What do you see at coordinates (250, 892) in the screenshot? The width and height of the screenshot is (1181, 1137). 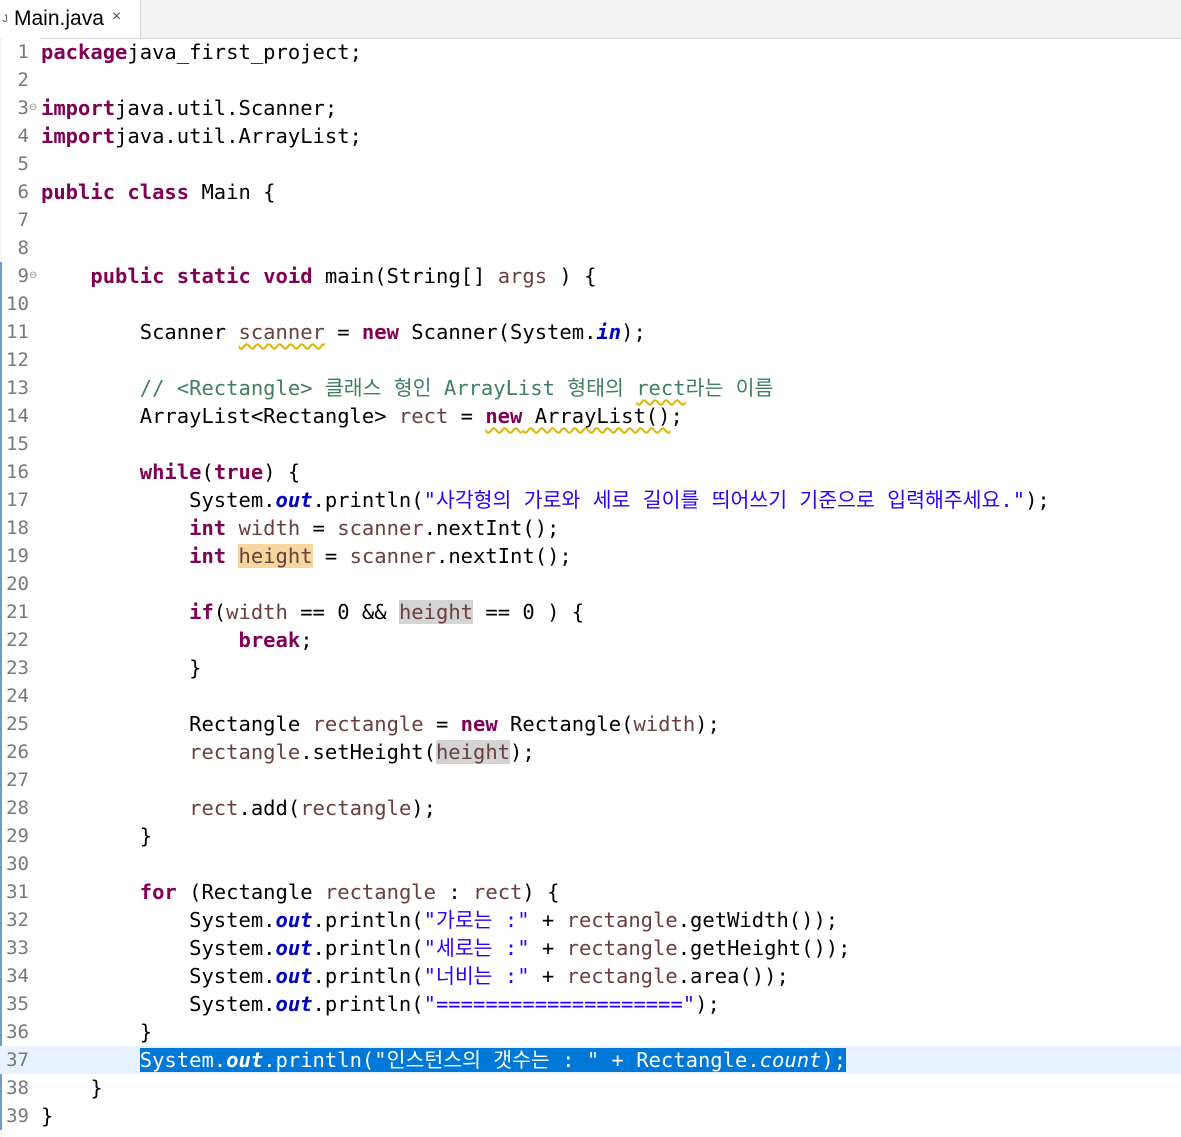 I see `code-token: (Rectangle` at bounding box center [250, 892].